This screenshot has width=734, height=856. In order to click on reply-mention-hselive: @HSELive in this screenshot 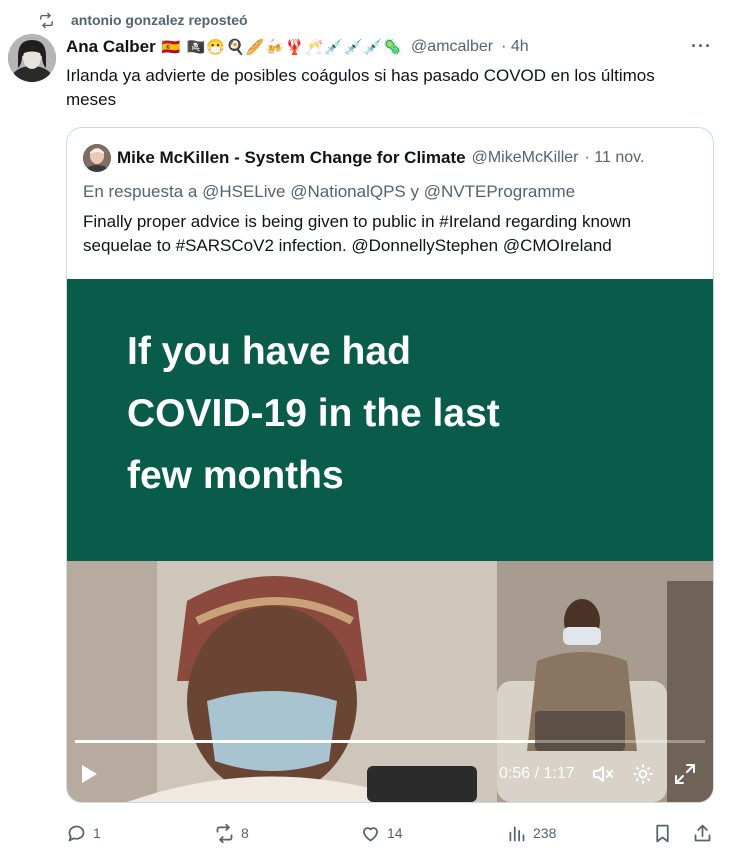, I will do `click(244, 191)`.